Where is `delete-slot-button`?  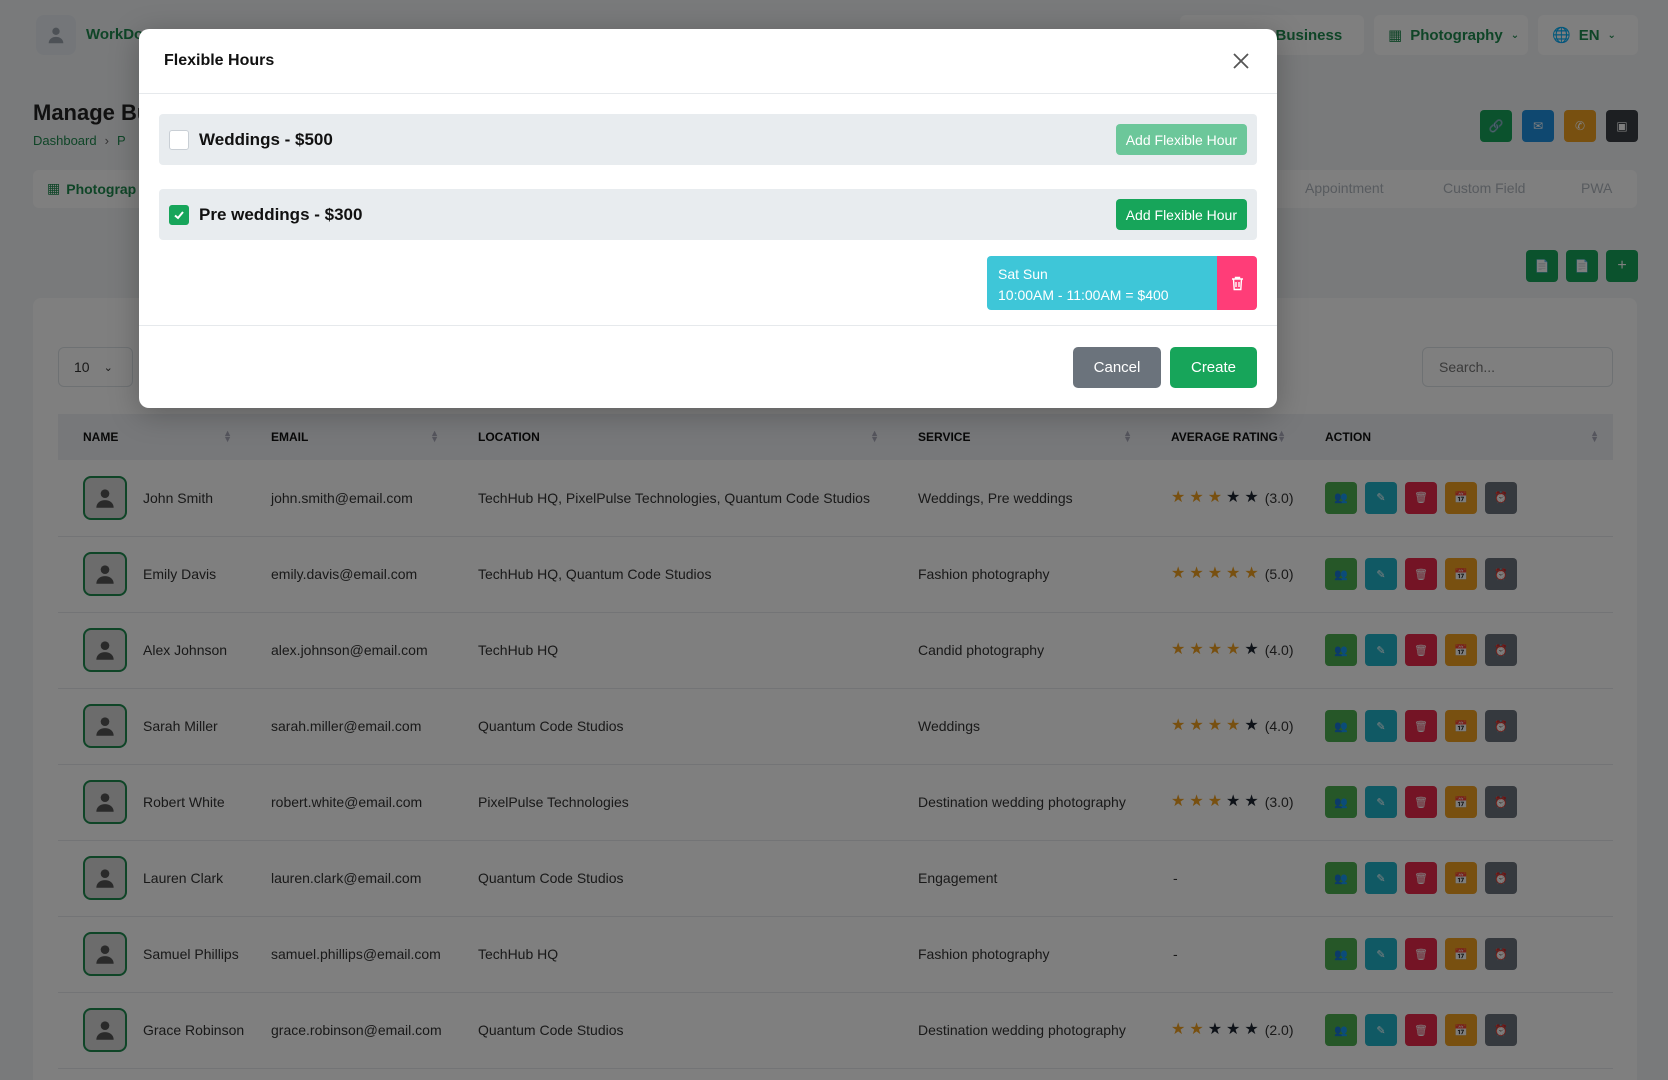 delete-slot-button is located at coordinates (1237, 283).